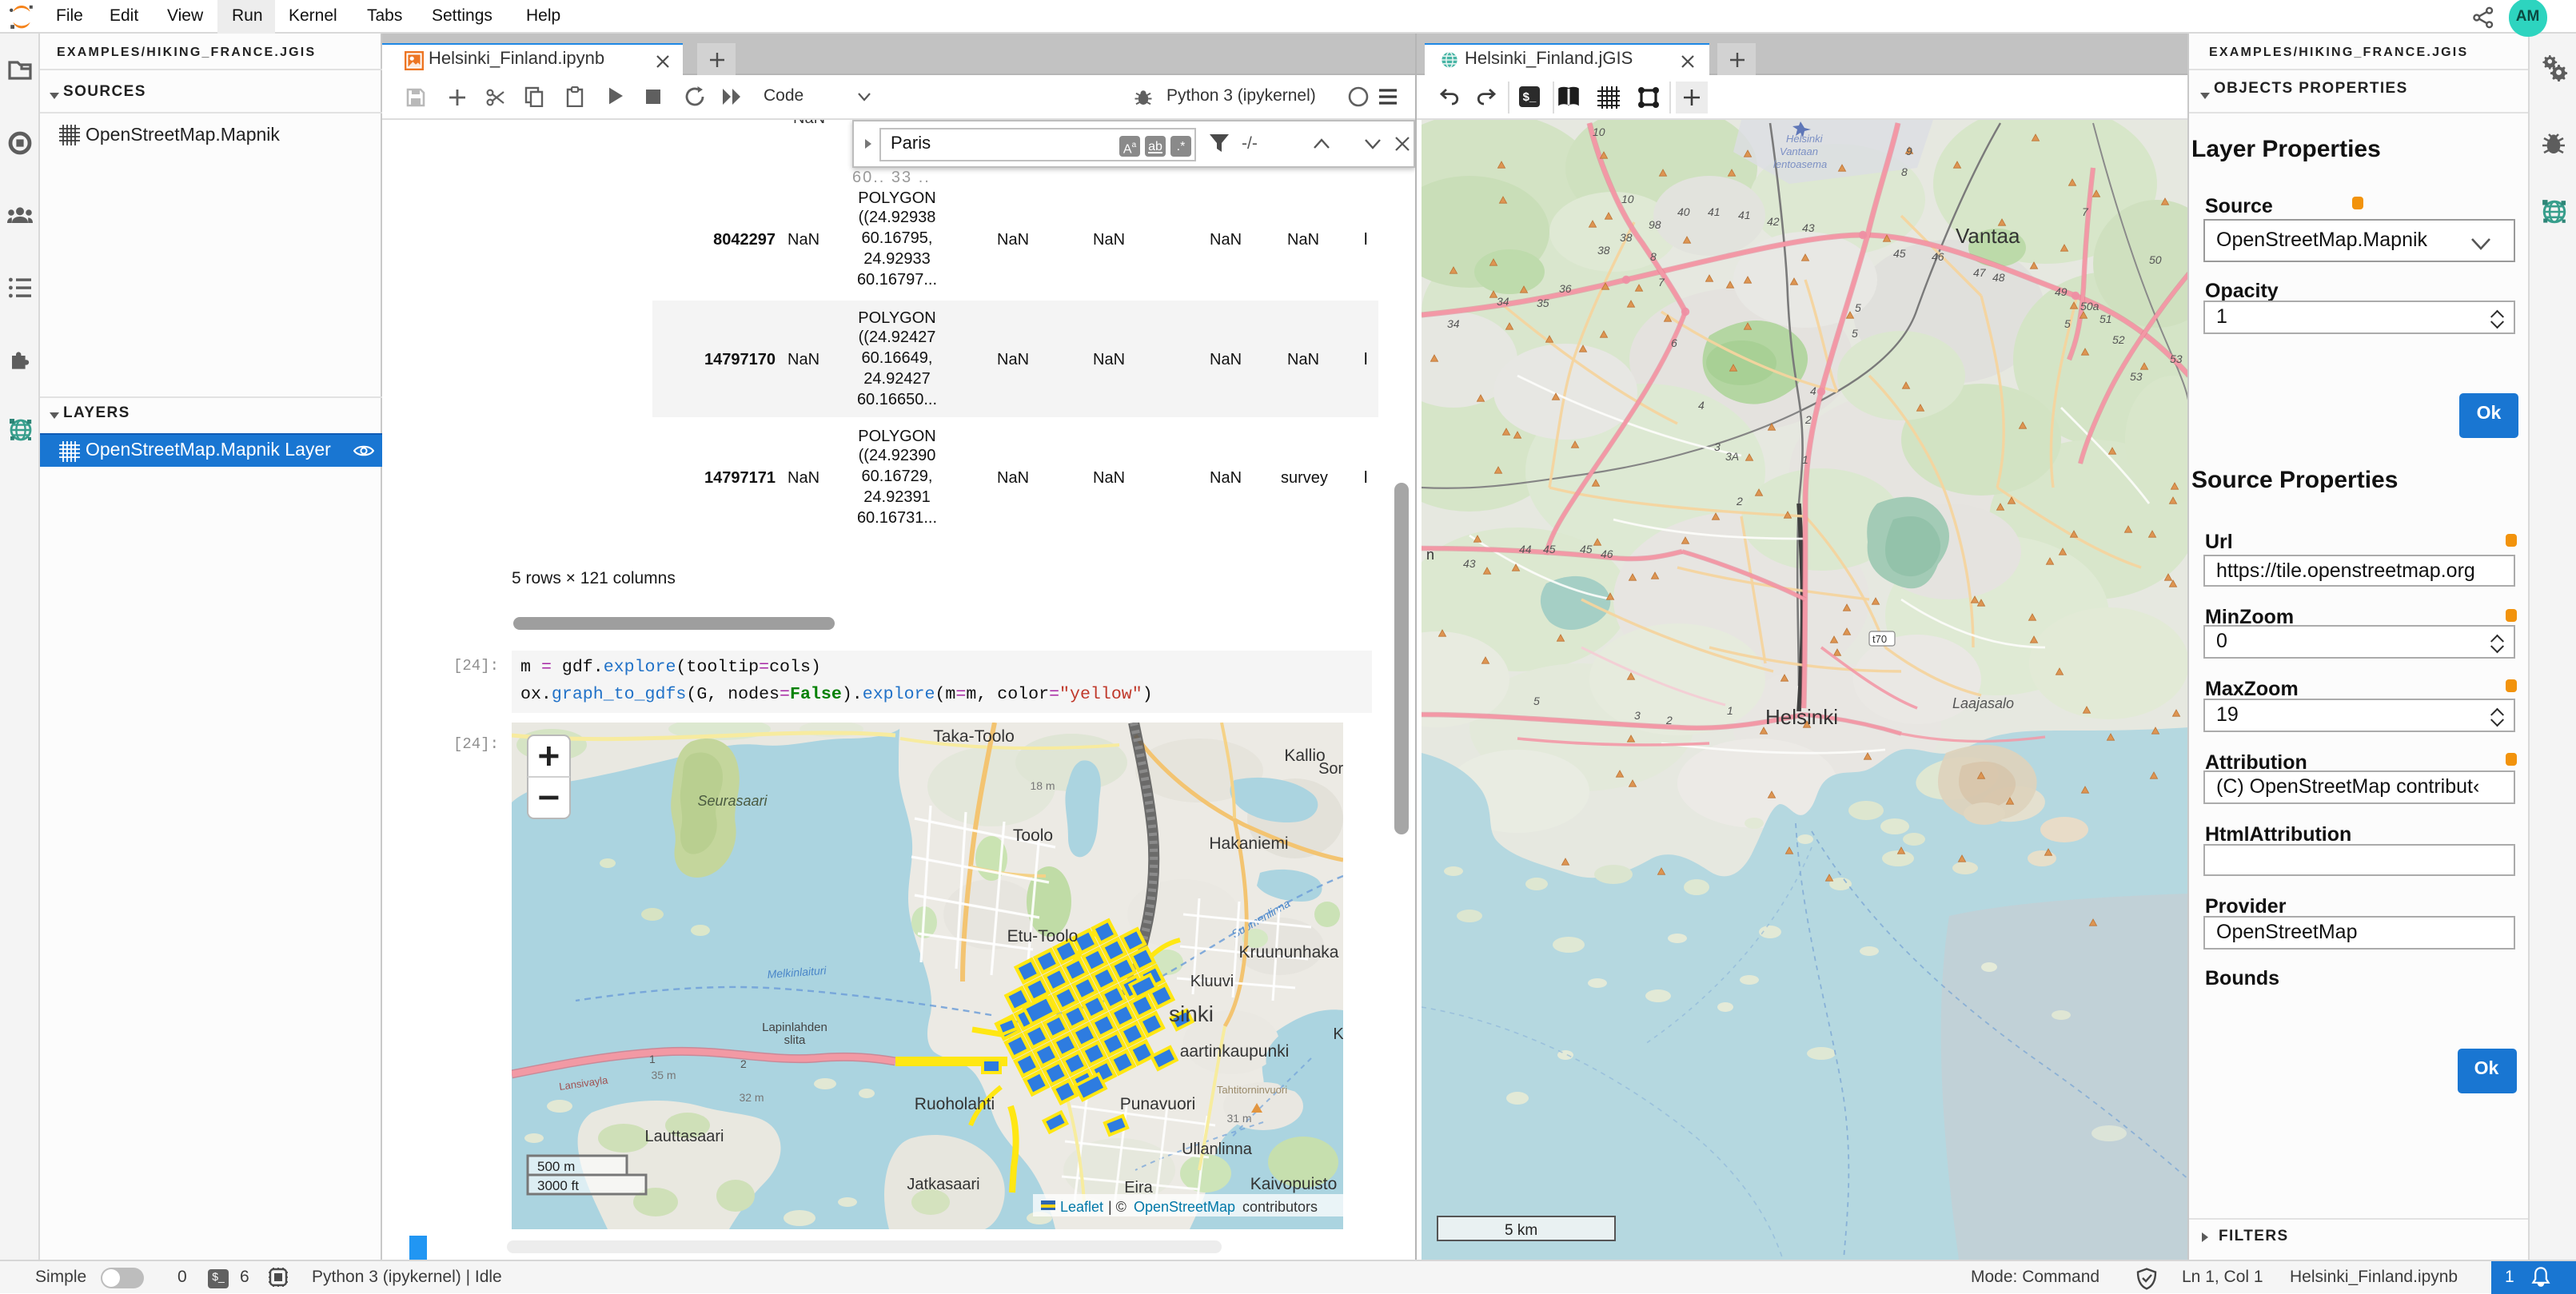 This screenshot has width=2576, height=1294. Describe the element at coordinates (954, 1103) in the screenshot. I see `svg-text: Ruoholahti` at that location.